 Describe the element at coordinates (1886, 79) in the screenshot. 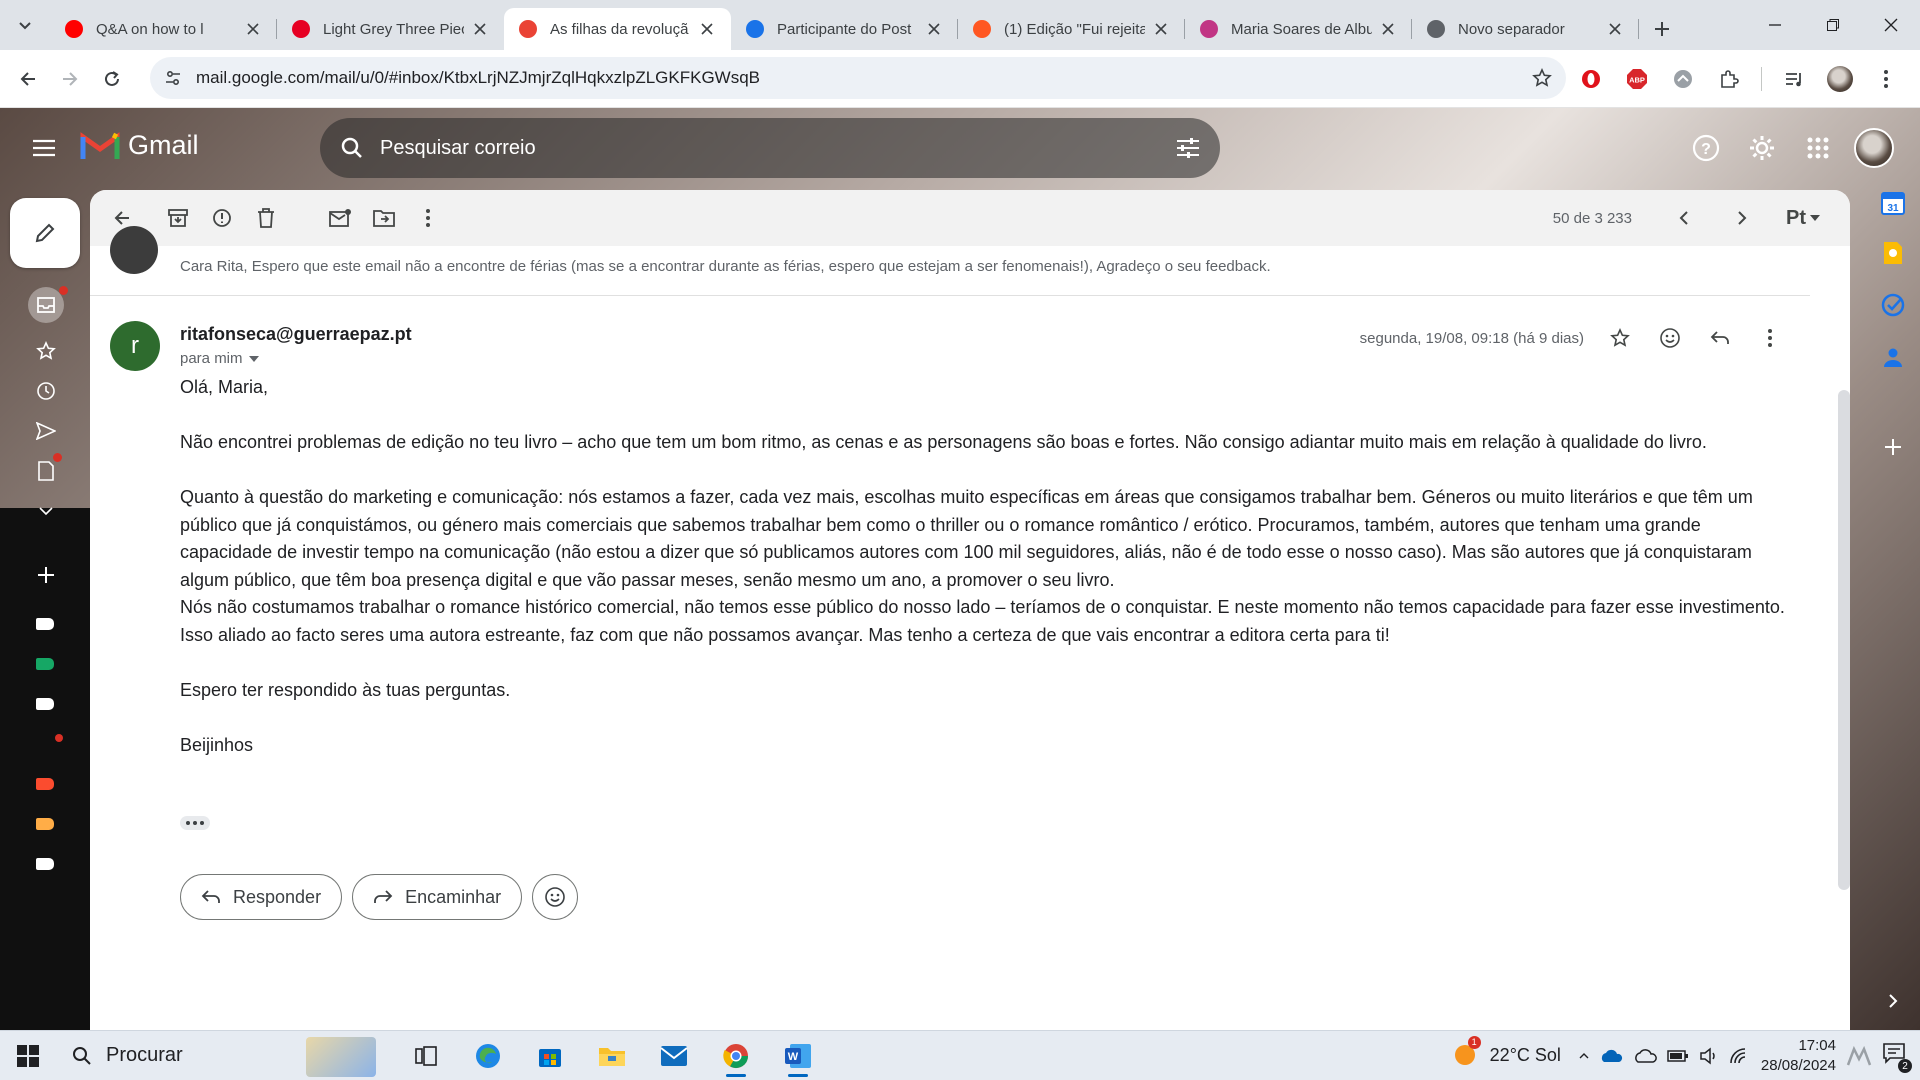

I see `browser-menu-button` at that location.